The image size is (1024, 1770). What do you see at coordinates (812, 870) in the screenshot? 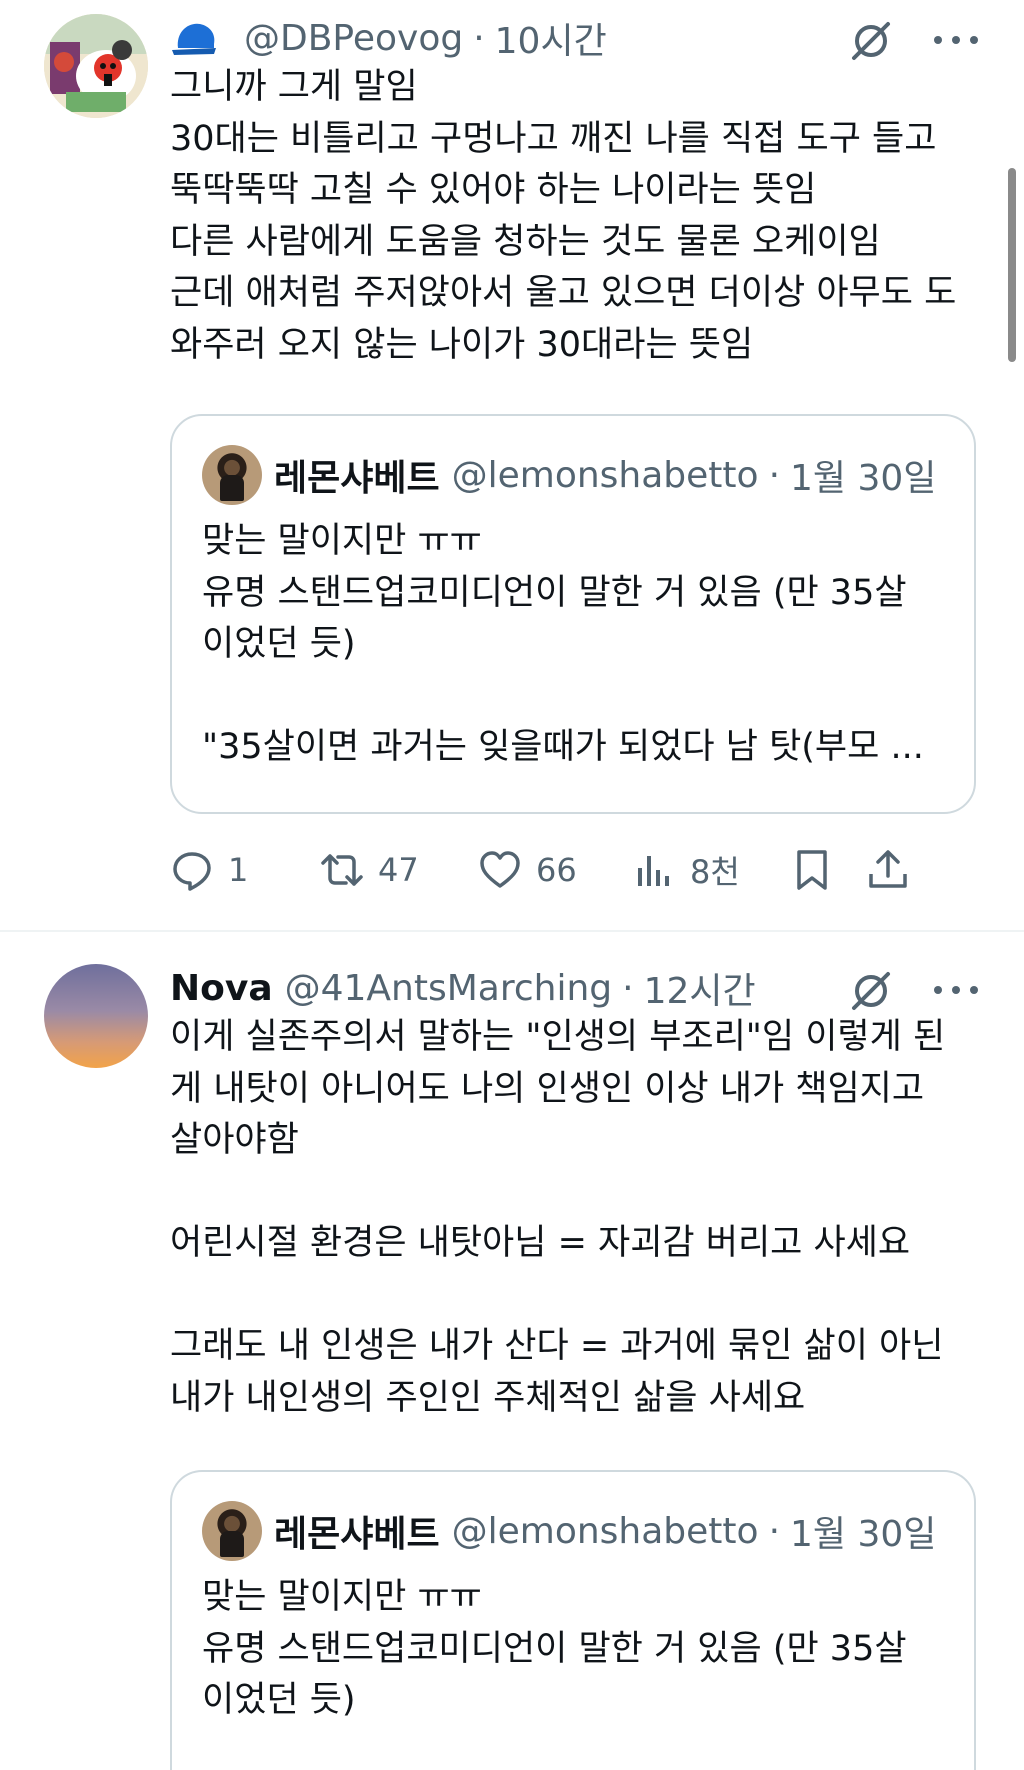
I see `bookmark-icon` at bounding box center [812, 870].